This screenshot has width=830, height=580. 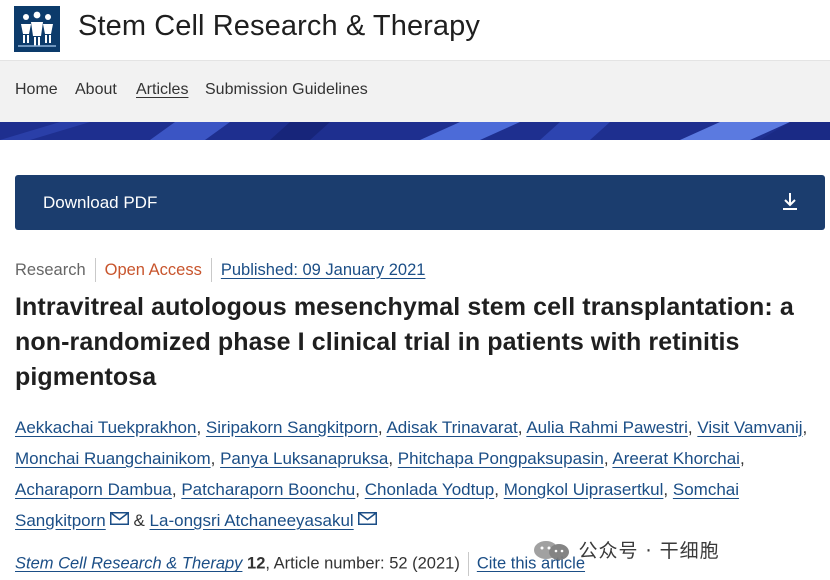 I want to click on author-link: Acharaporn Dambua, so click(x=93, y=489).